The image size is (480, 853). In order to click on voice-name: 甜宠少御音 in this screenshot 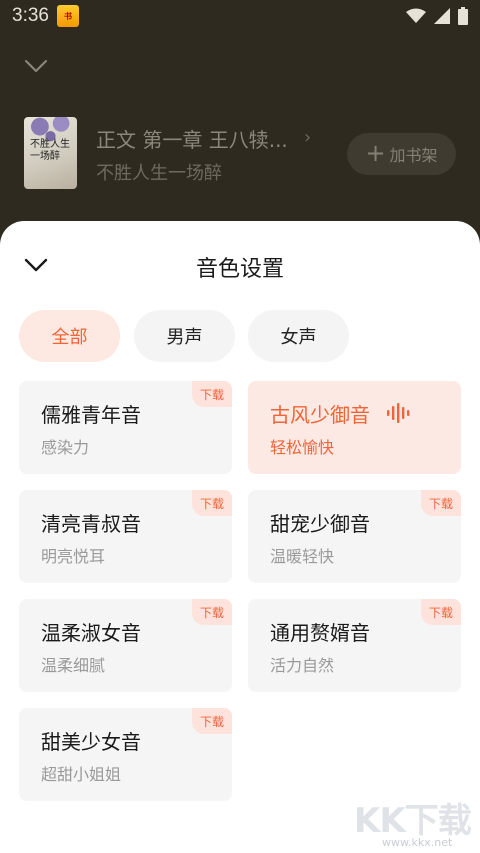, I will do `click(320, 524)`.